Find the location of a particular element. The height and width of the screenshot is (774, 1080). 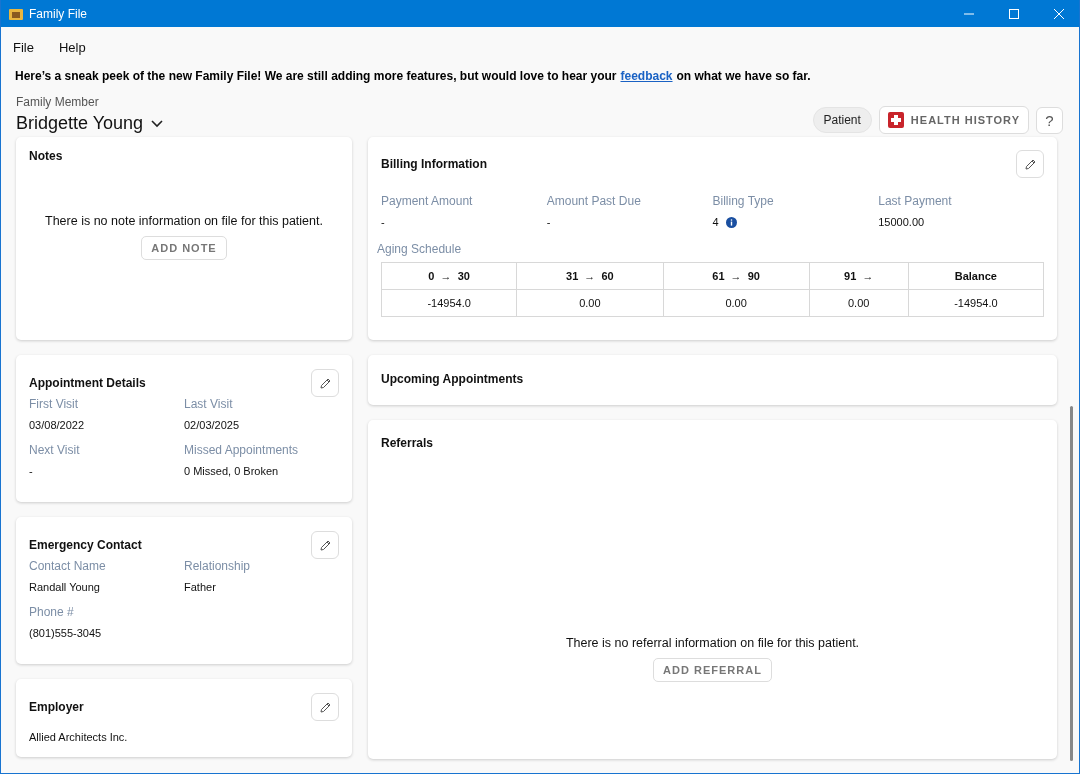

table-header: 0 → 30 is located at coordinates (449, 276).